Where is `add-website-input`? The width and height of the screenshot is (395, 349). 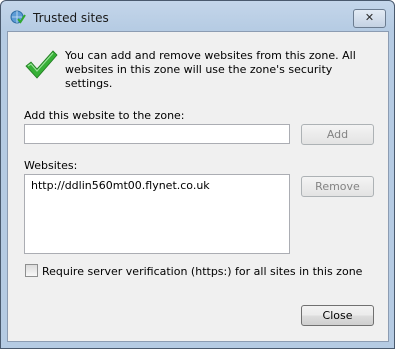 add-website-input is located at coordinates (157, 134).